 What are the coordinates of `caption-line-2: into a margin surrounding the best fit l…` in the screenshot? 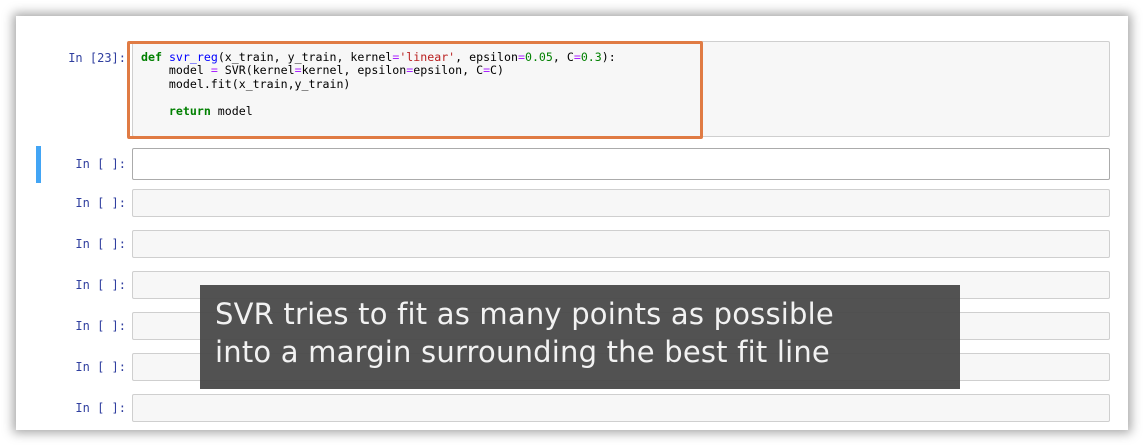 It's located at (522, 352).